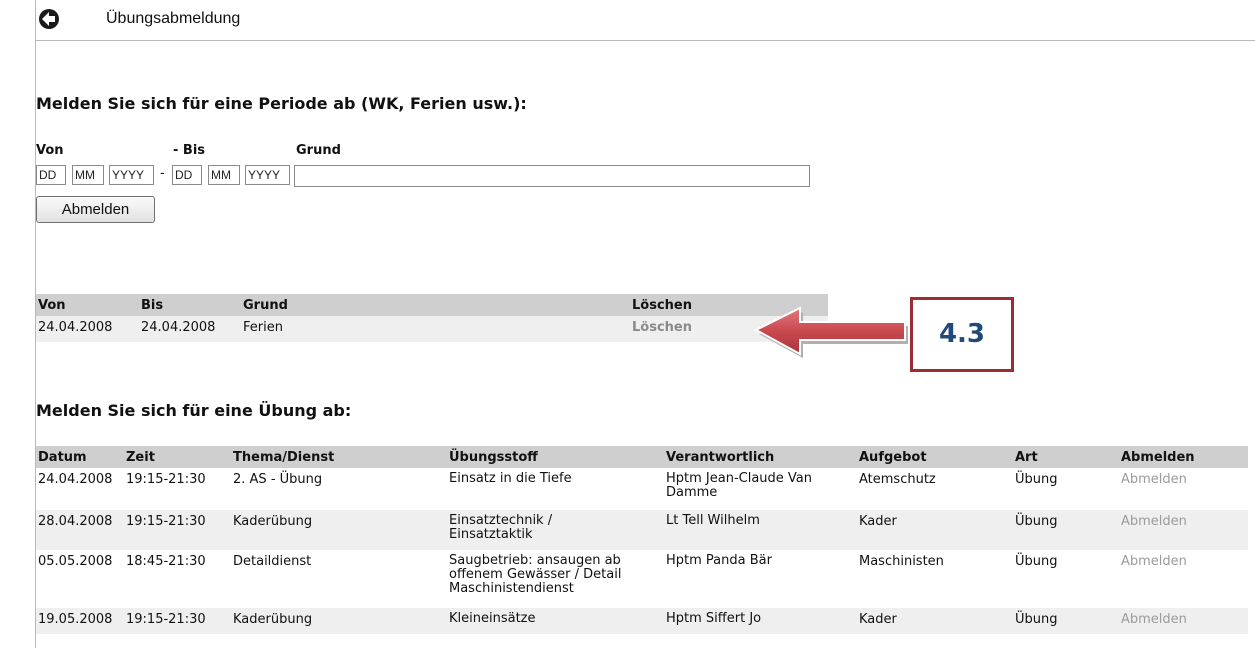  I want to click on col-datum: Datum, so click(62, 457).